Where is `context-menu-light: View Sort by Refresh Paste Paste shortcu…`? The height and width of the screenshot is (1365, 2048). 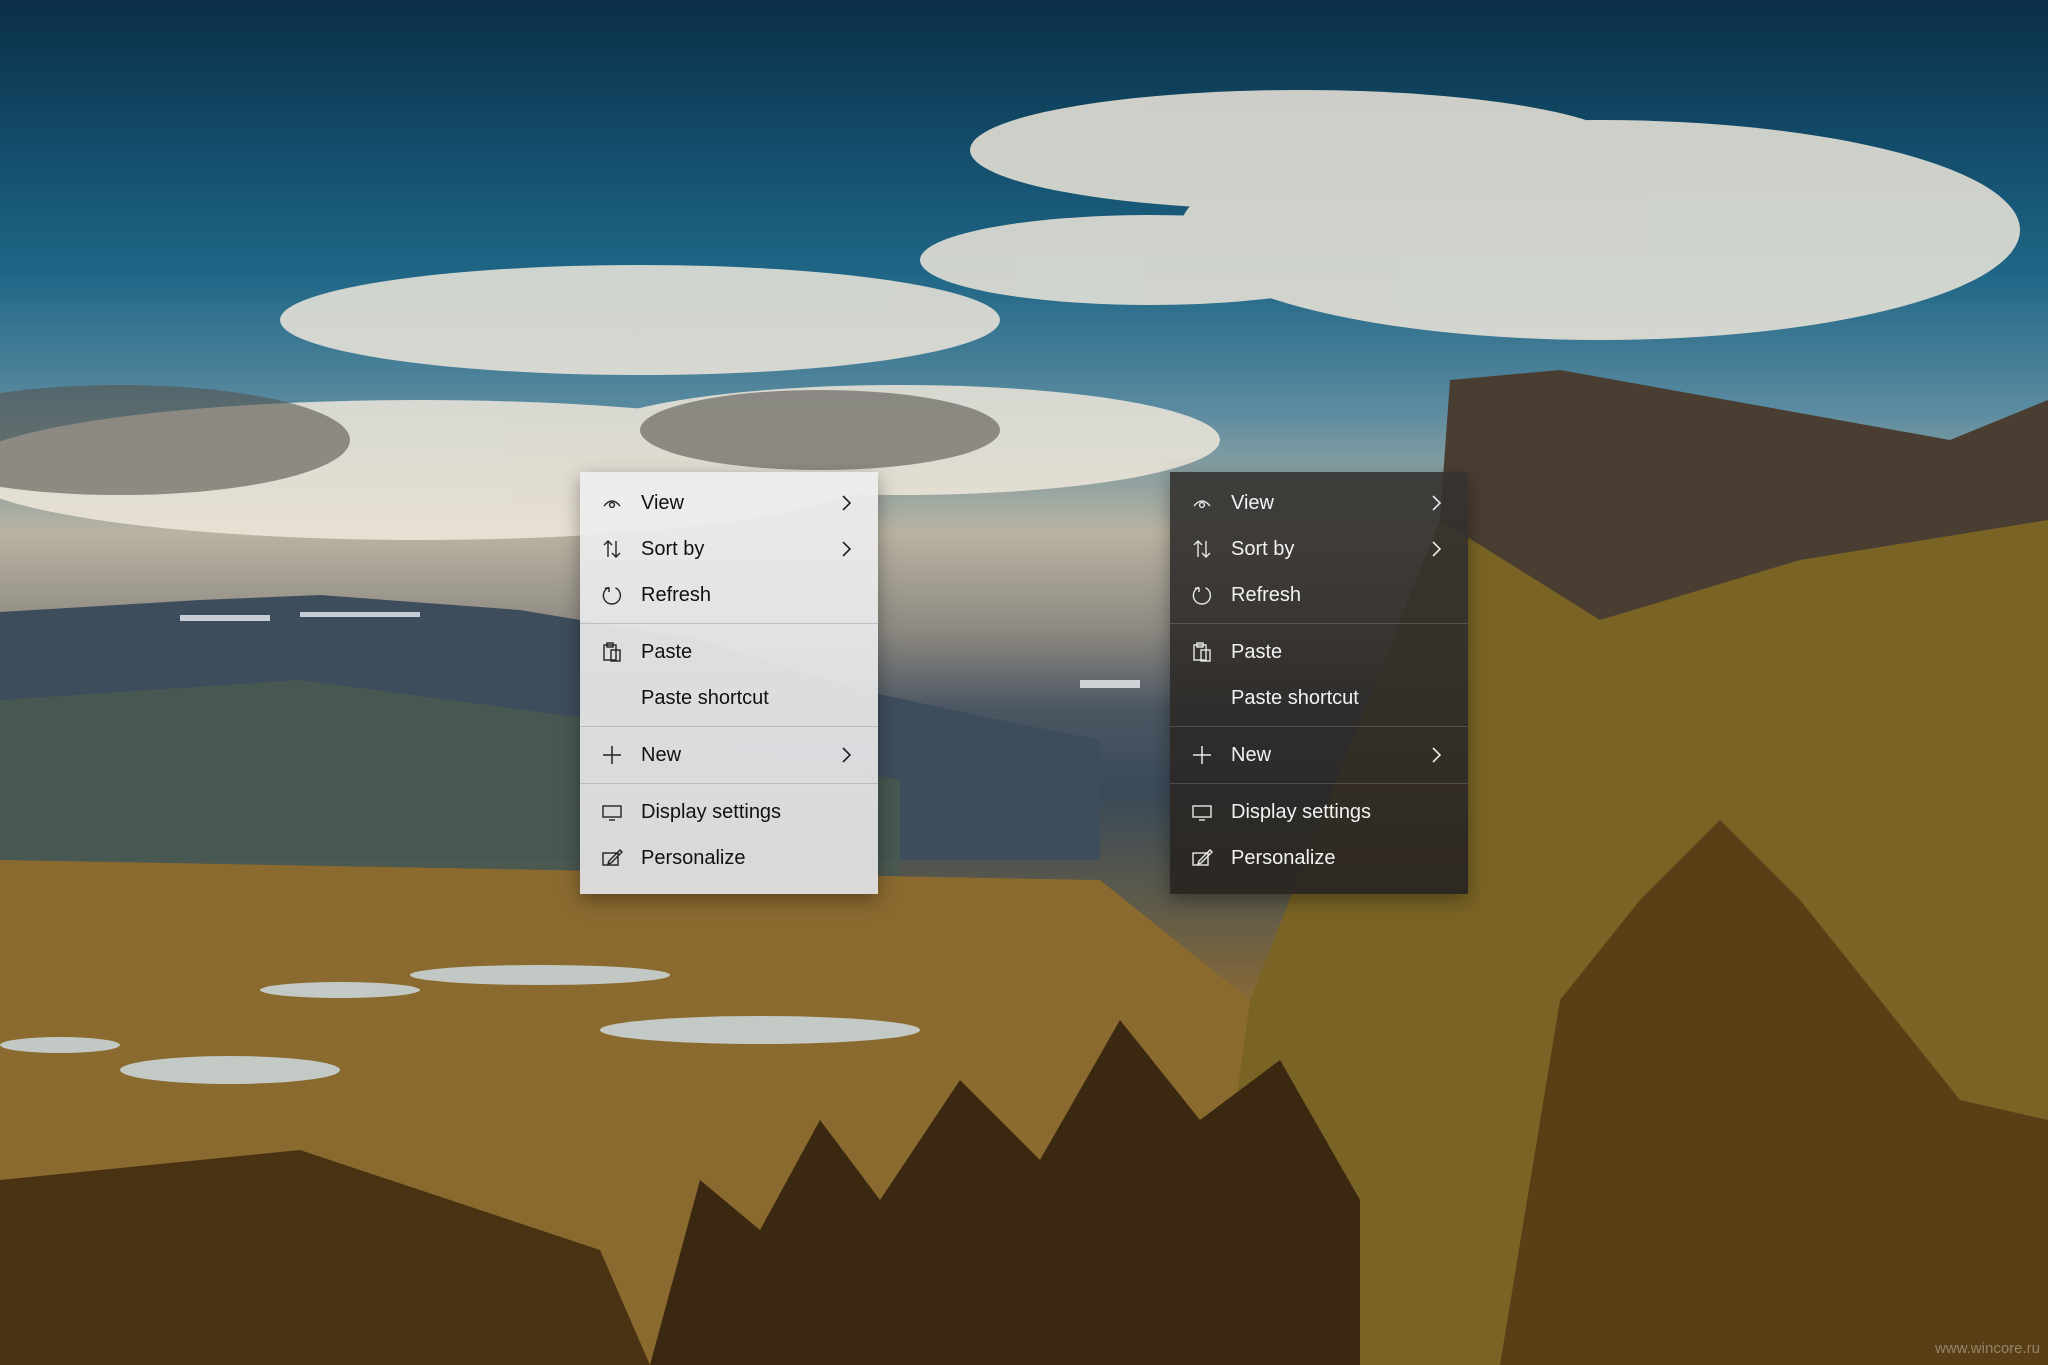
context-menu-light: View Sort by Refresh Paste Paste shortcu… is located at coordinates (729, 683).